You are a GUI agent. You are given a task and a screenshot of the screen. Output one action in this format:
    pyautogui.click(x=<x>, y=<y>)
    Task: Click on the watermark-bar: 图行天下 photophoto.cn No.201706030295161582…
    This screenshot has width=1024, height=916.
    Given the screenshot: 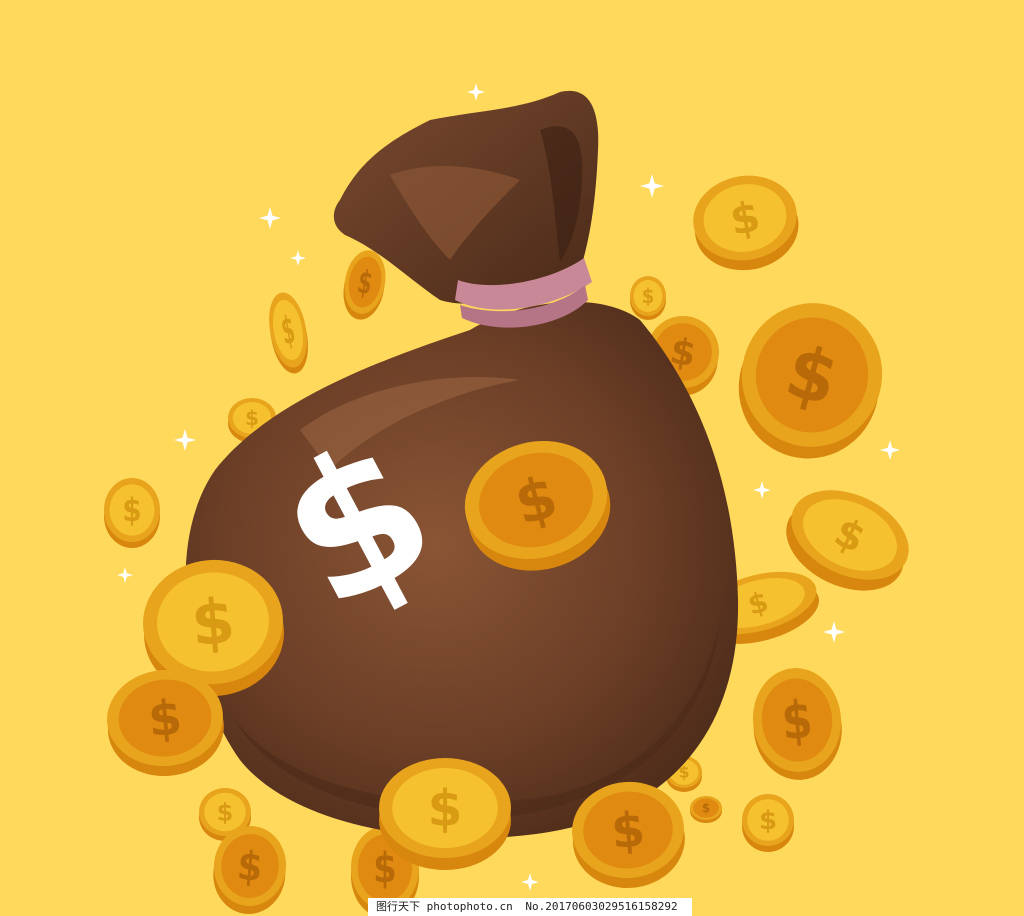 What is the action you would take?
    pyautogui.click(x=530, y=907)
    